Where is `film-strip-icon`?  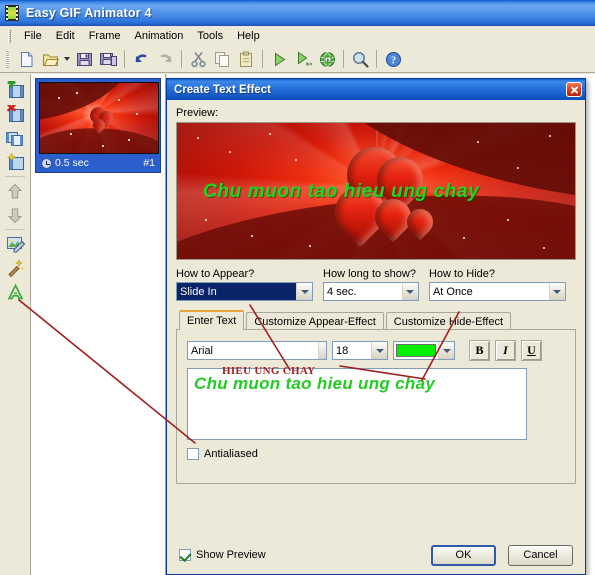
film-strip-icon is located at coordinates (12, 13).